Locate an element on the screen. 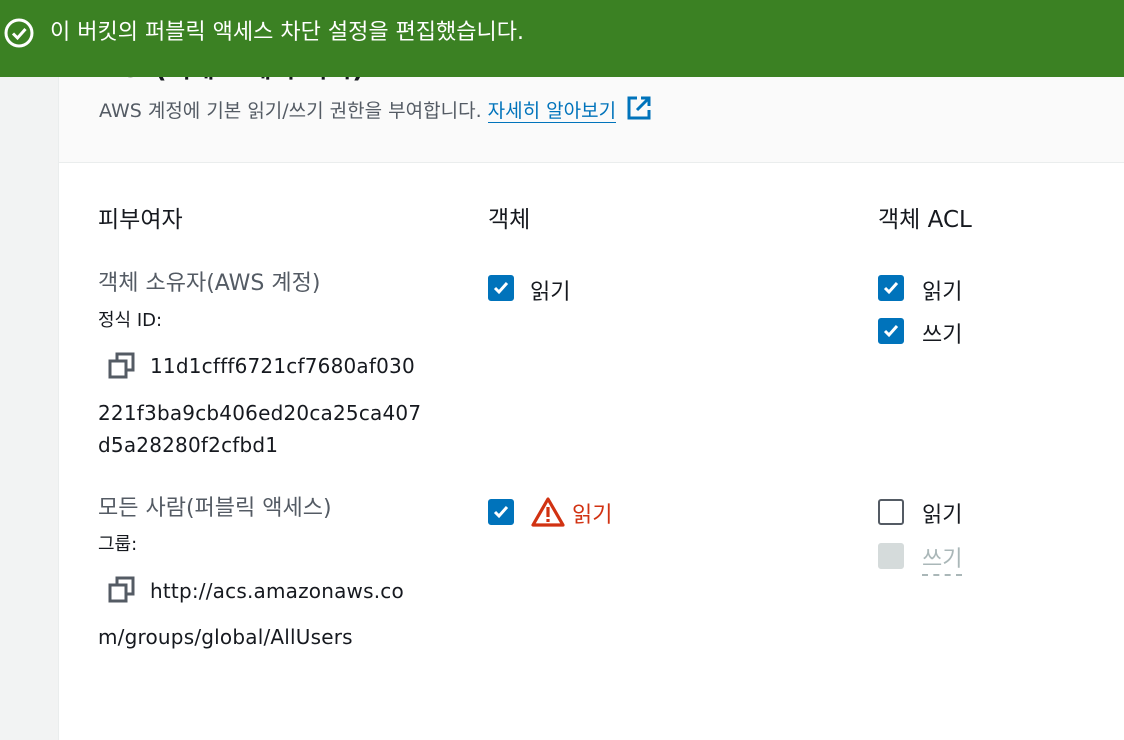 The width and height of the screenshot is (1124, 740). canonical-id-line: 11d1cfff6721cf7680af030 is located at coordinates (282, 366).